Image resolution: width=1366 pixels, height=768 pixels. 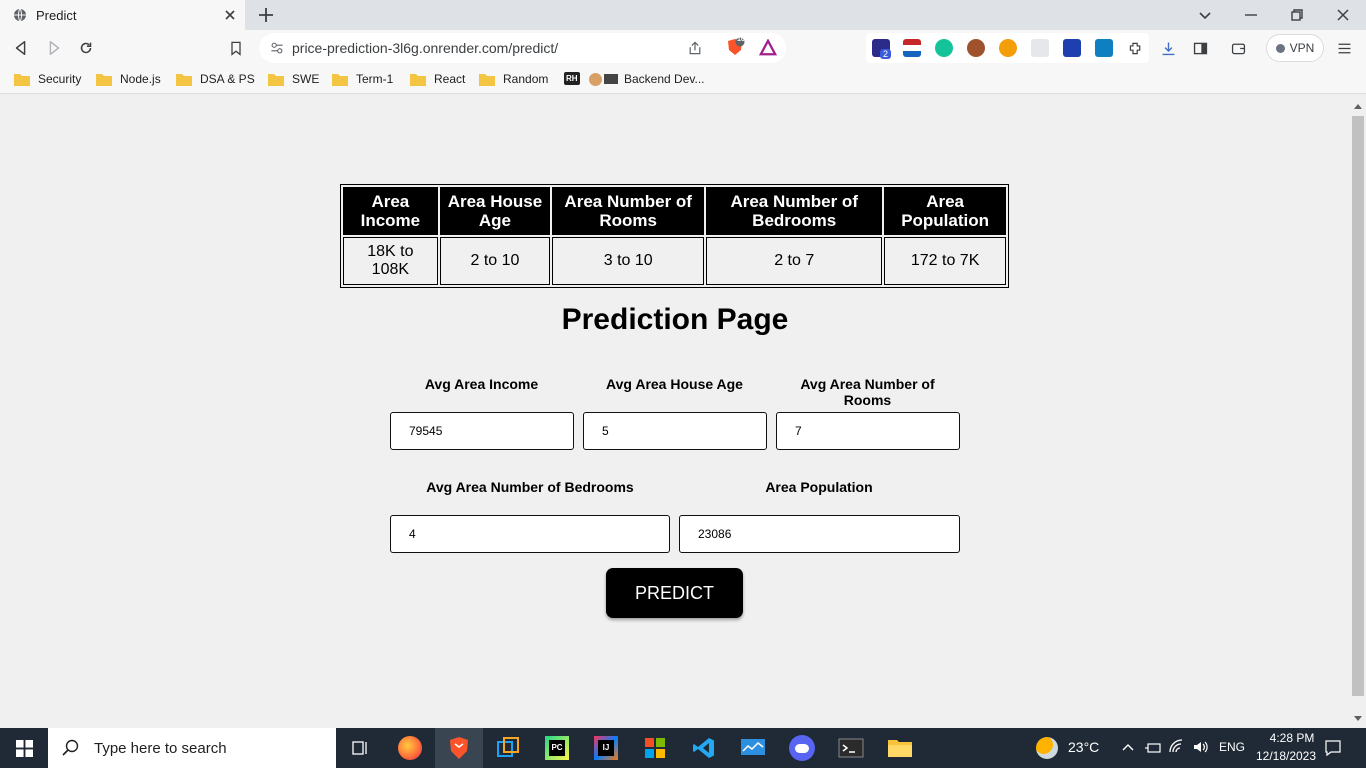 What do you see at coordinates (802, 748) in the screenshot?
I see `taskbar-discord` at bounding box center [802, 748].